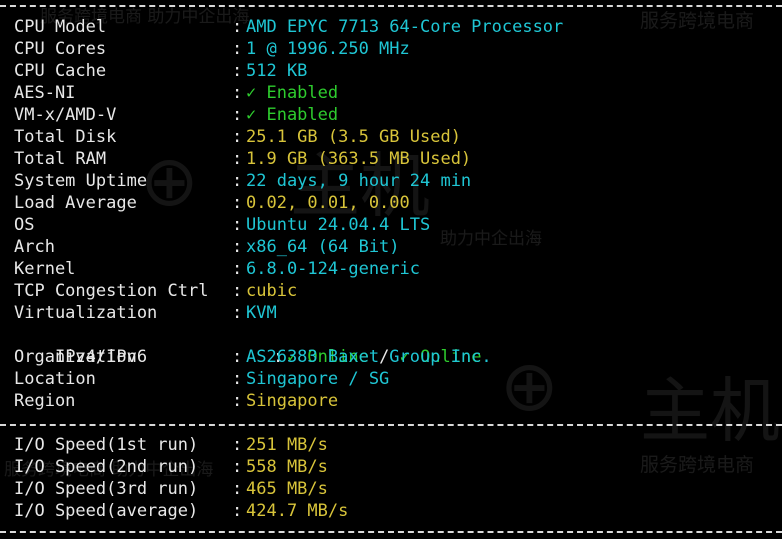  I want to click on row-label: Organization, so click(75, 357).